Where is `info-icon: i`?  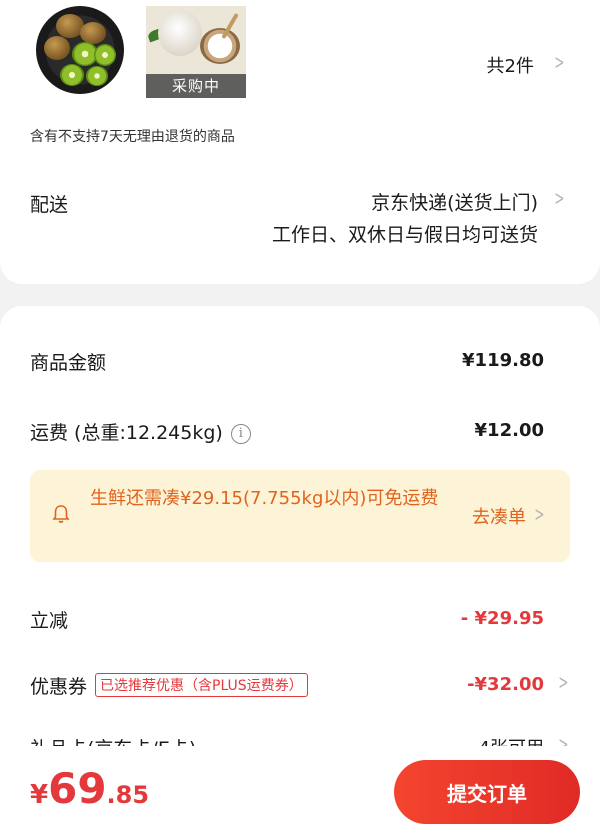 info-icon: i is located at coordinates (240, 434).